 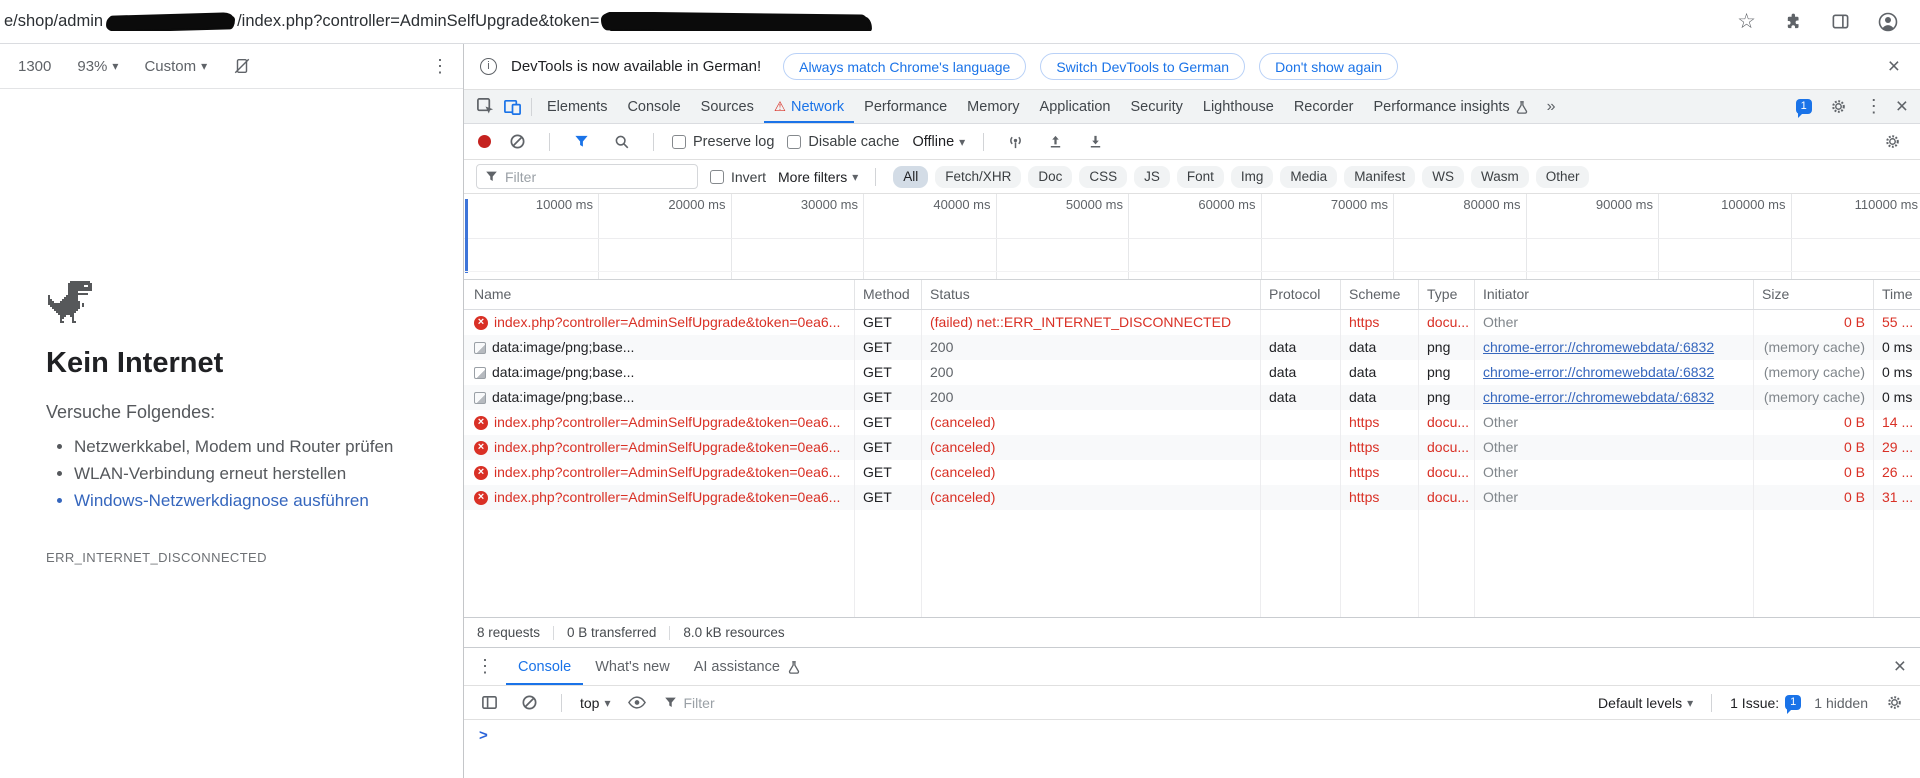 I want to click on tab-performance-insights: Performance insights, so click(x=1450, y=106).